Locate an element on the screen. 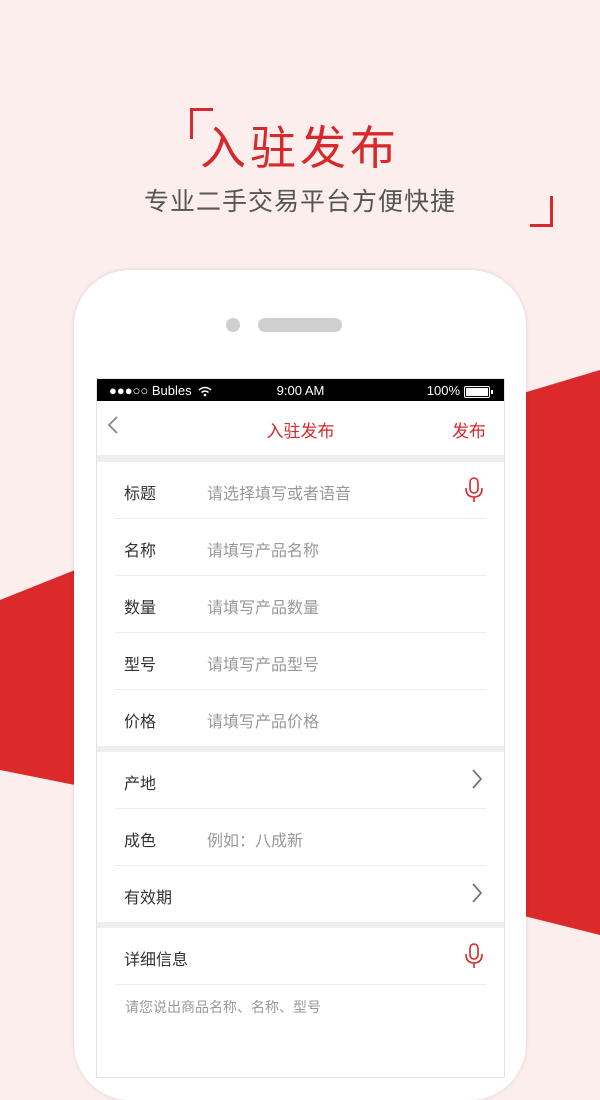 The height and width of the screenshot is (1100, 600). phone-camera is located at coordinates (233, 325).